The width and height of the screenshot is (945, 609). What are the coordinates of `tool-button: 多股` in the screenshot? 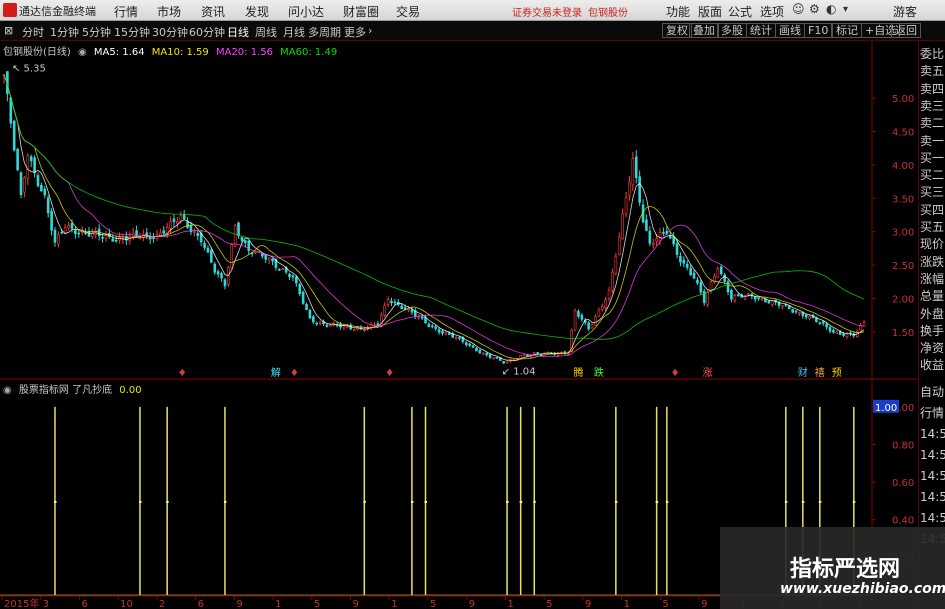 It's located at (732, 30).